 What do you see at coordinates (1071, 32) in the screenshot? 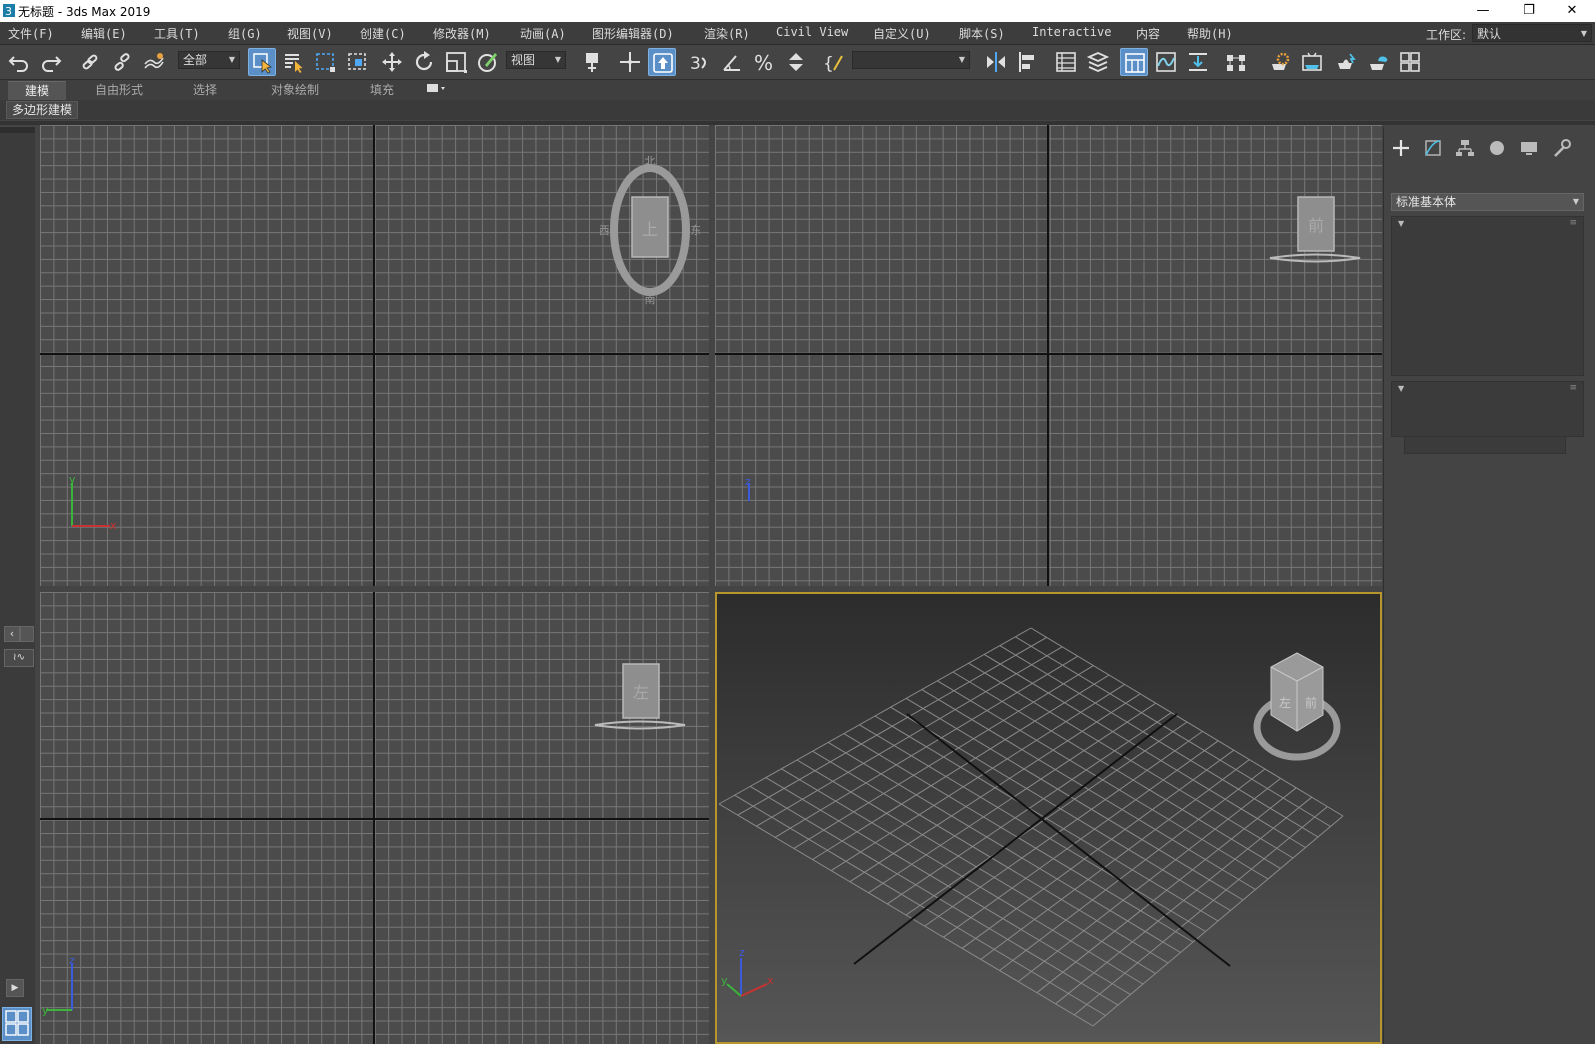
I see `menu-interactive: Interactive` at bounding box center [1071, 32].